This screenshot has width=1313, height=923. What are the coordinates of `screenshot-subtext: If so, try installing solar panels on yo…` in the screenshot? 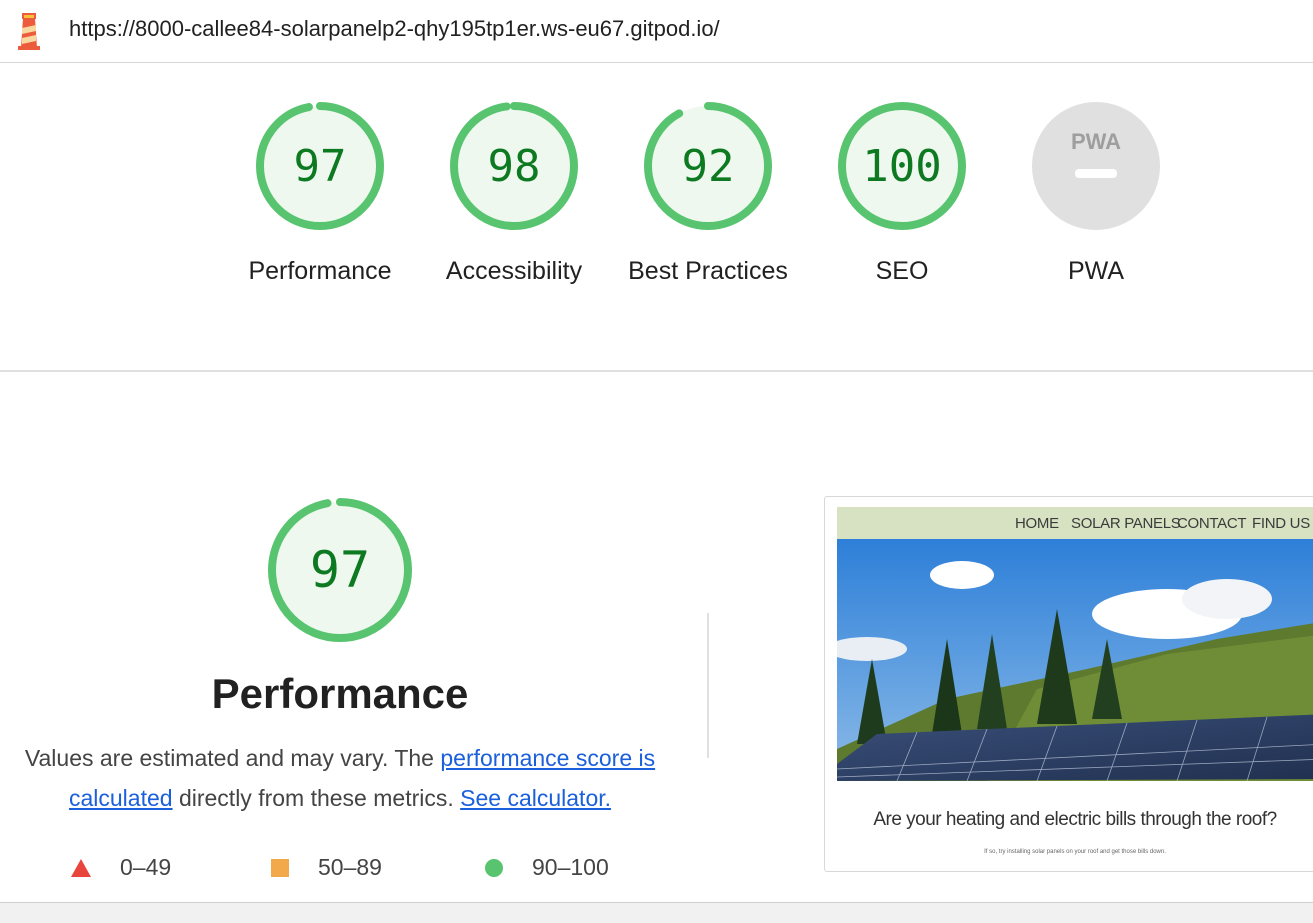 It's located at (1075, 852).